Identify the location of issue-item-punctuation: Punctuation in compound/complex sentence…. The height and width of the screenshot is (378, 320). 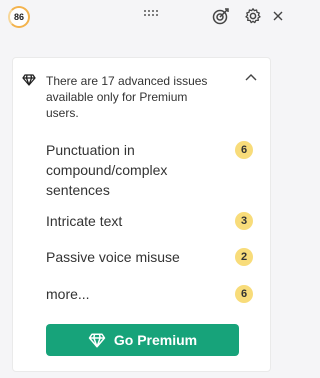
(156, 170).